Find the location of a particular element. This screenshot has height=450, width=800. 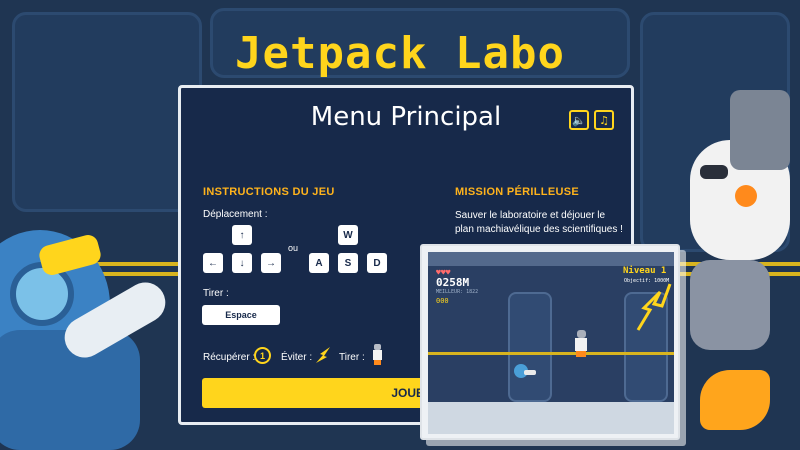

shoot-label: Tirer : is located at coordinates (216, 293).